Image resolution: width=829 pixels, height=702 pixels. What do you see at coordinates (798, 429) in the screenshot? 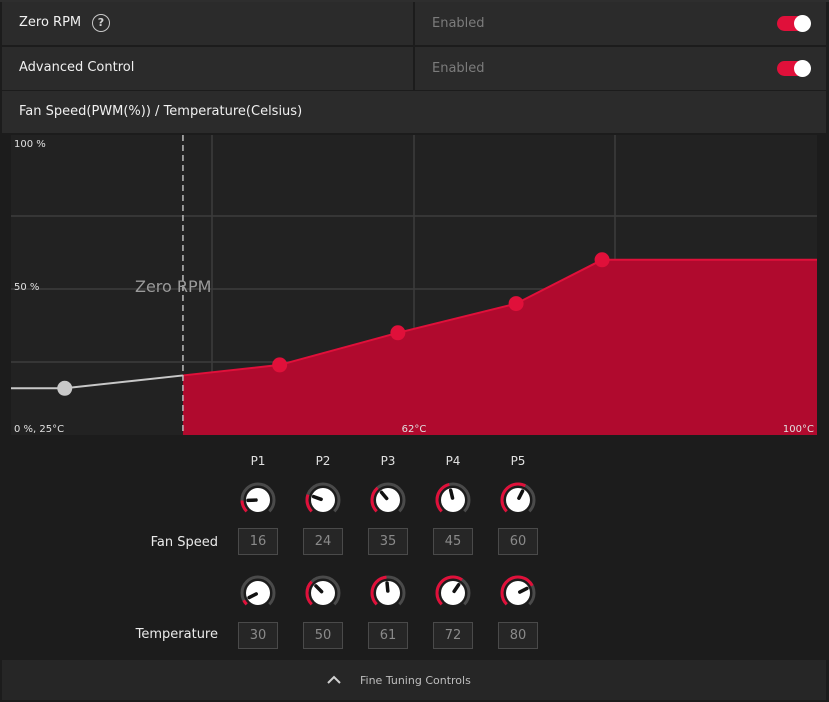
I see `x-axis-max-label: 100°C` at bounding box center [798, 429].